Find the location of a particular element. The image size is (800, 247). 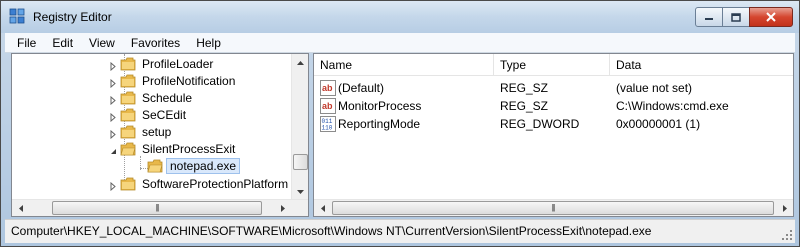

scroll-down-icon is located at coordinates (300, 191).